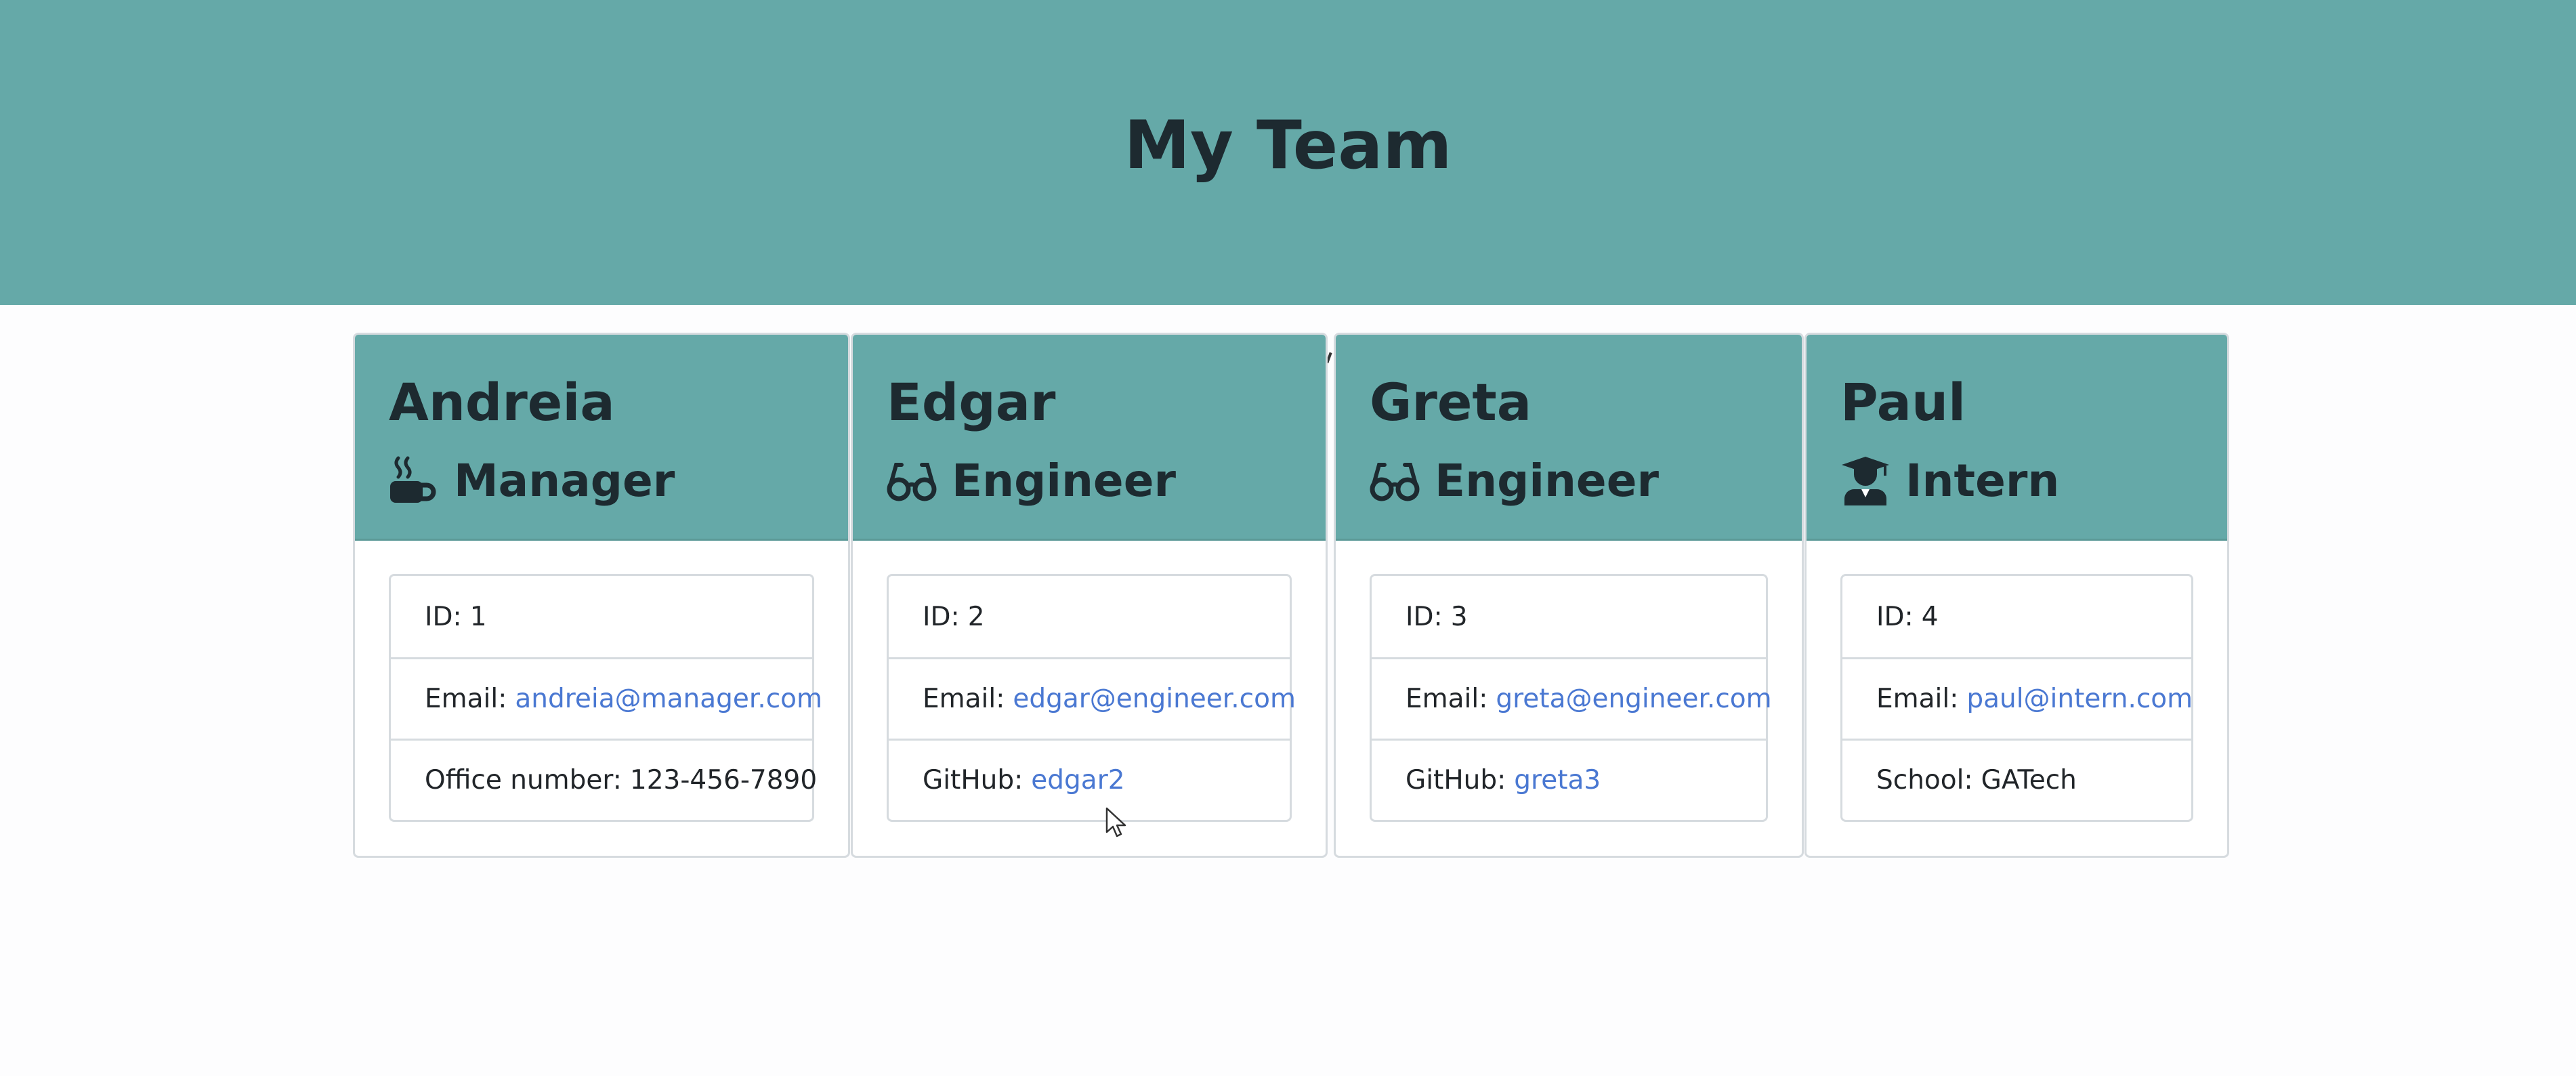  Describe the element at coordinates (1451, 402) in the screenshot. I see `employee-name: Greta` at that location.